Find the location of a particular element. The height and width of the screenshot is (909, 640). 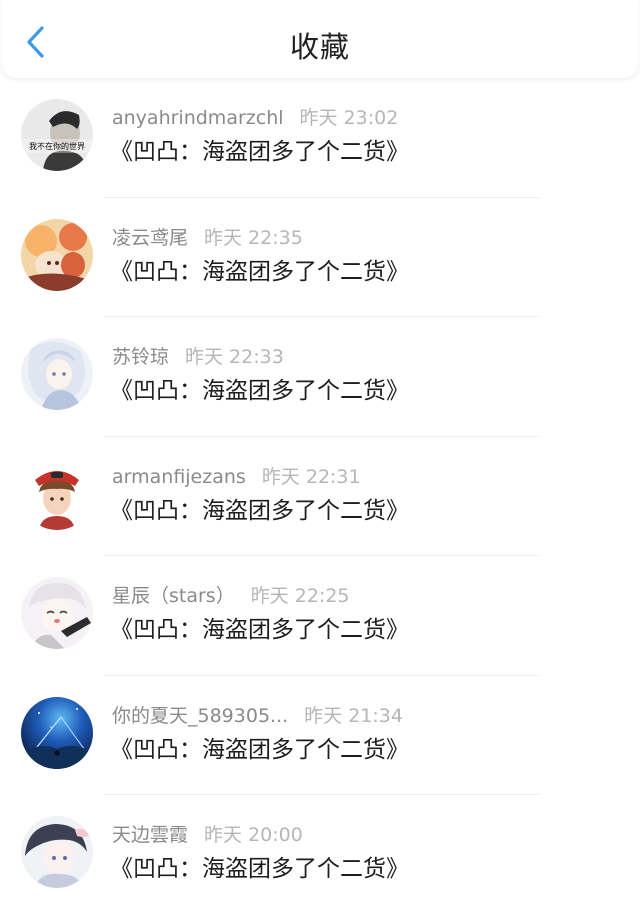

item-meta: 天边雲霞 昨天 20:00 is located at coordinates (207, 835).